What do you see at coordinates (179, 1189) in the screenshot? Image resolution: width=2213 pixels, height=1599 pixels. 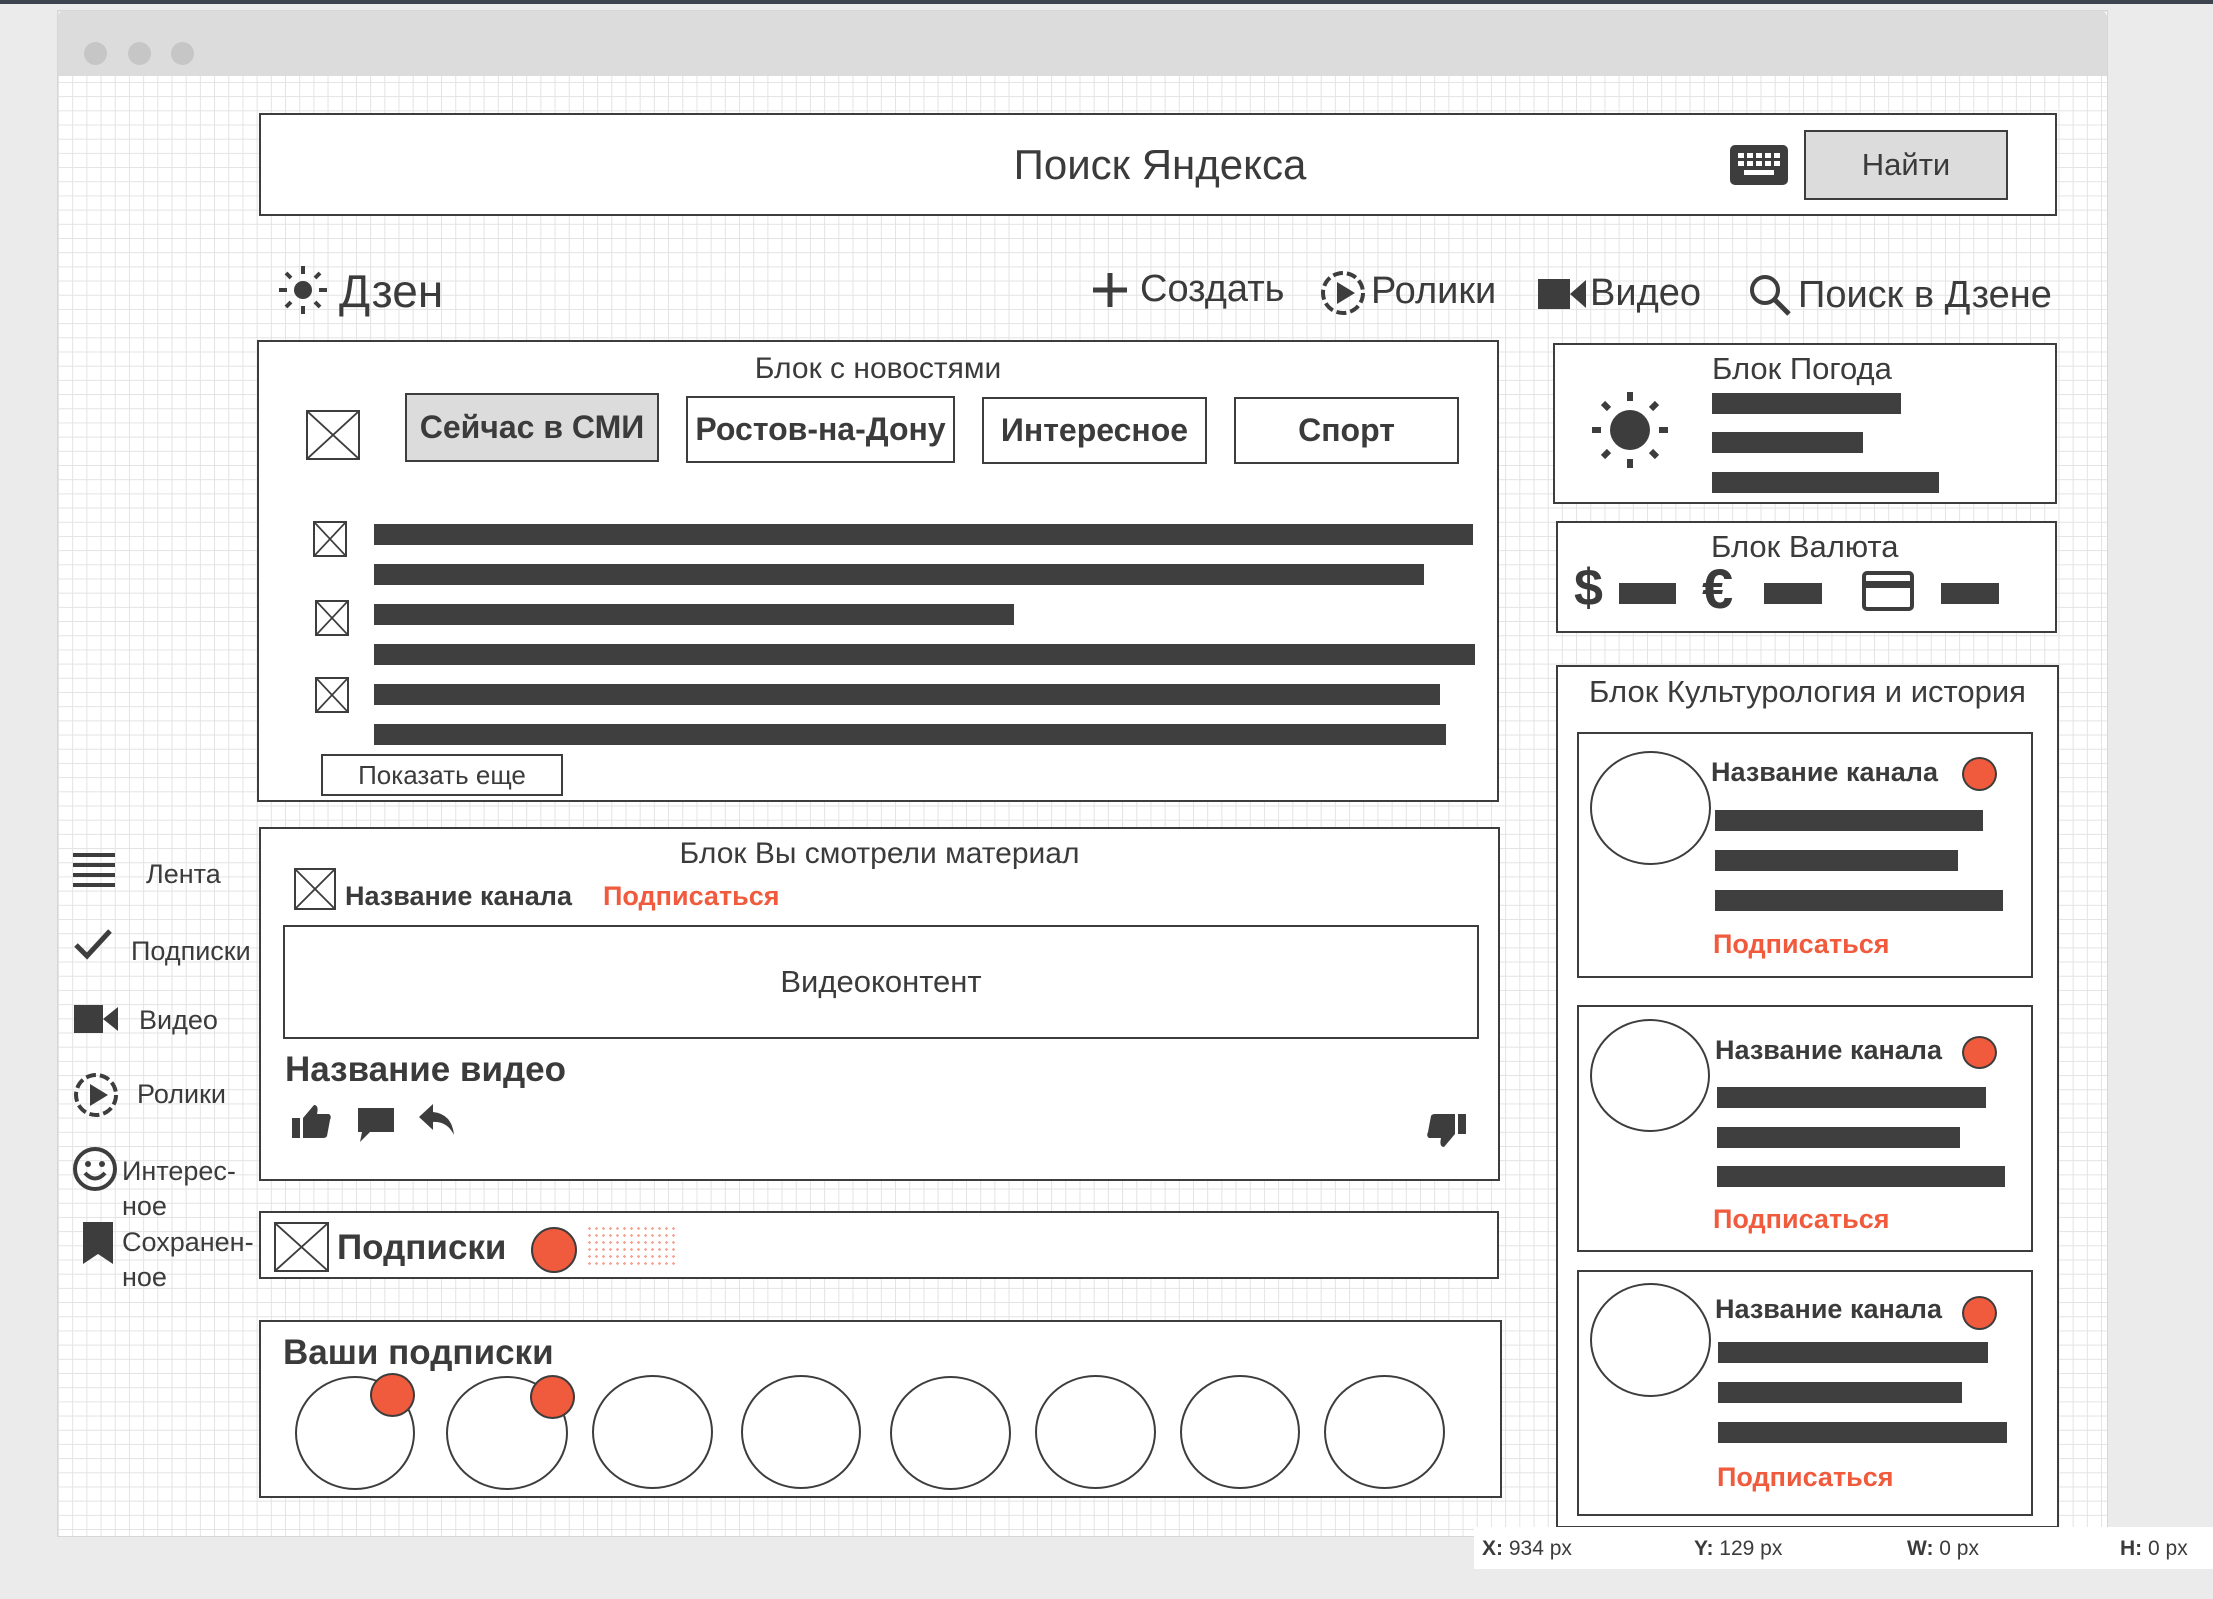 I see `sidebar-item-interesting: Интерес- ное` at bounding box center [179, 1189].